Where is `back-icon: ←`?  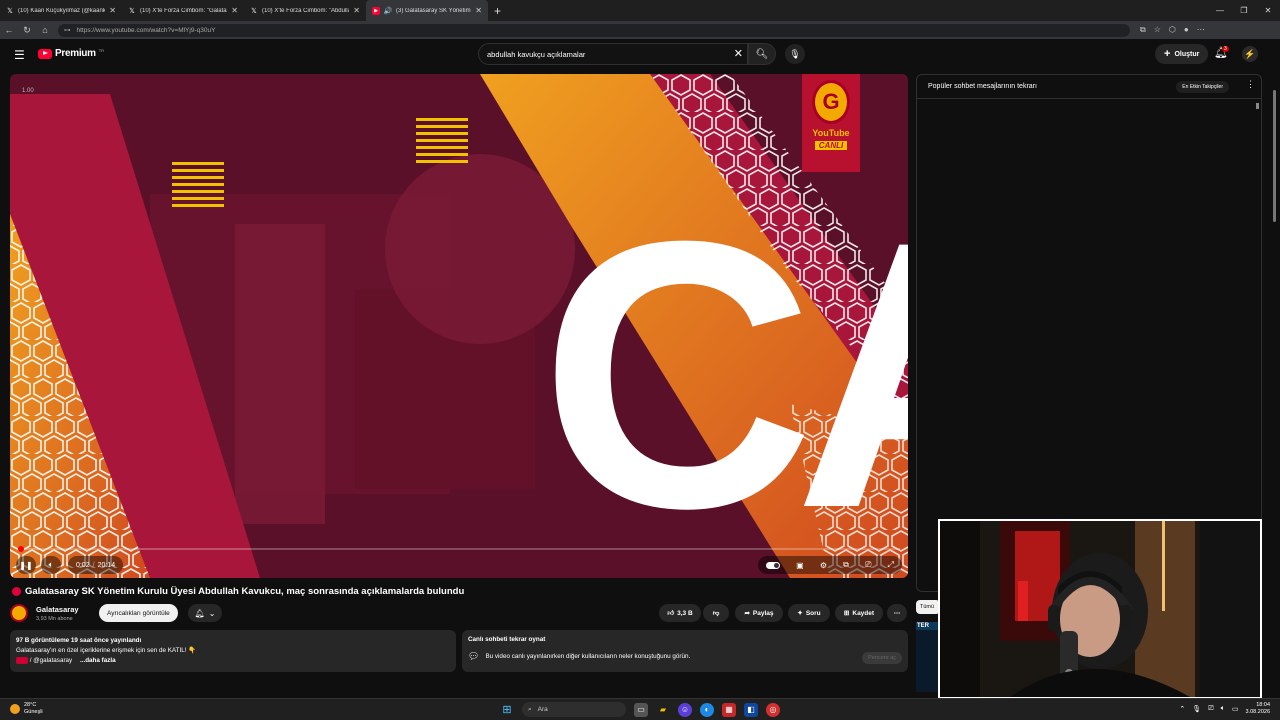 back-icon: ← is located at coordinates (9, 30).